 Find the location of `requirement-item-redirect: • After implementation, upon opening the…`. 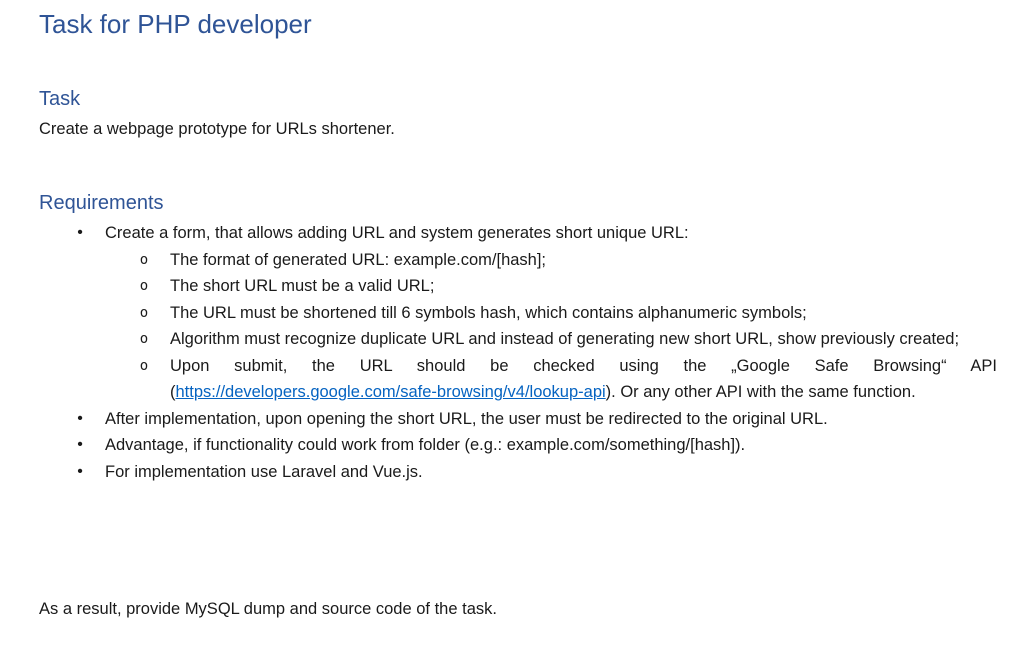

requirement-item-redirect: • After implementation, upon opening the… is located at coordinates (518, 419).